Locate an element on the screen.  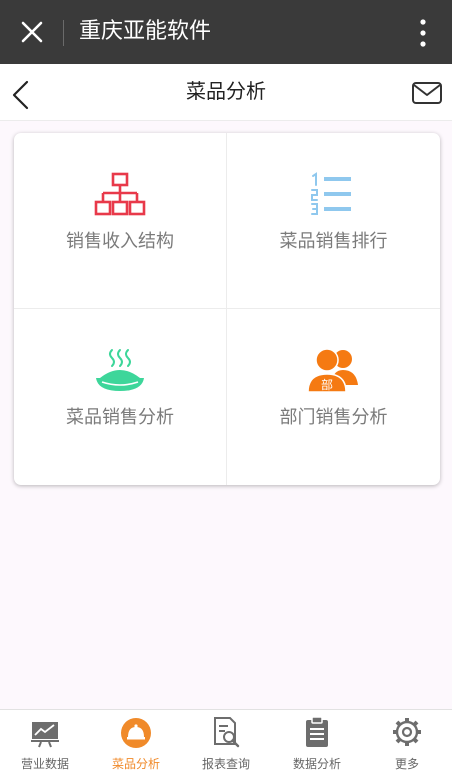
tab-report-query: 报表查询 is located at coordinates (226, 746).